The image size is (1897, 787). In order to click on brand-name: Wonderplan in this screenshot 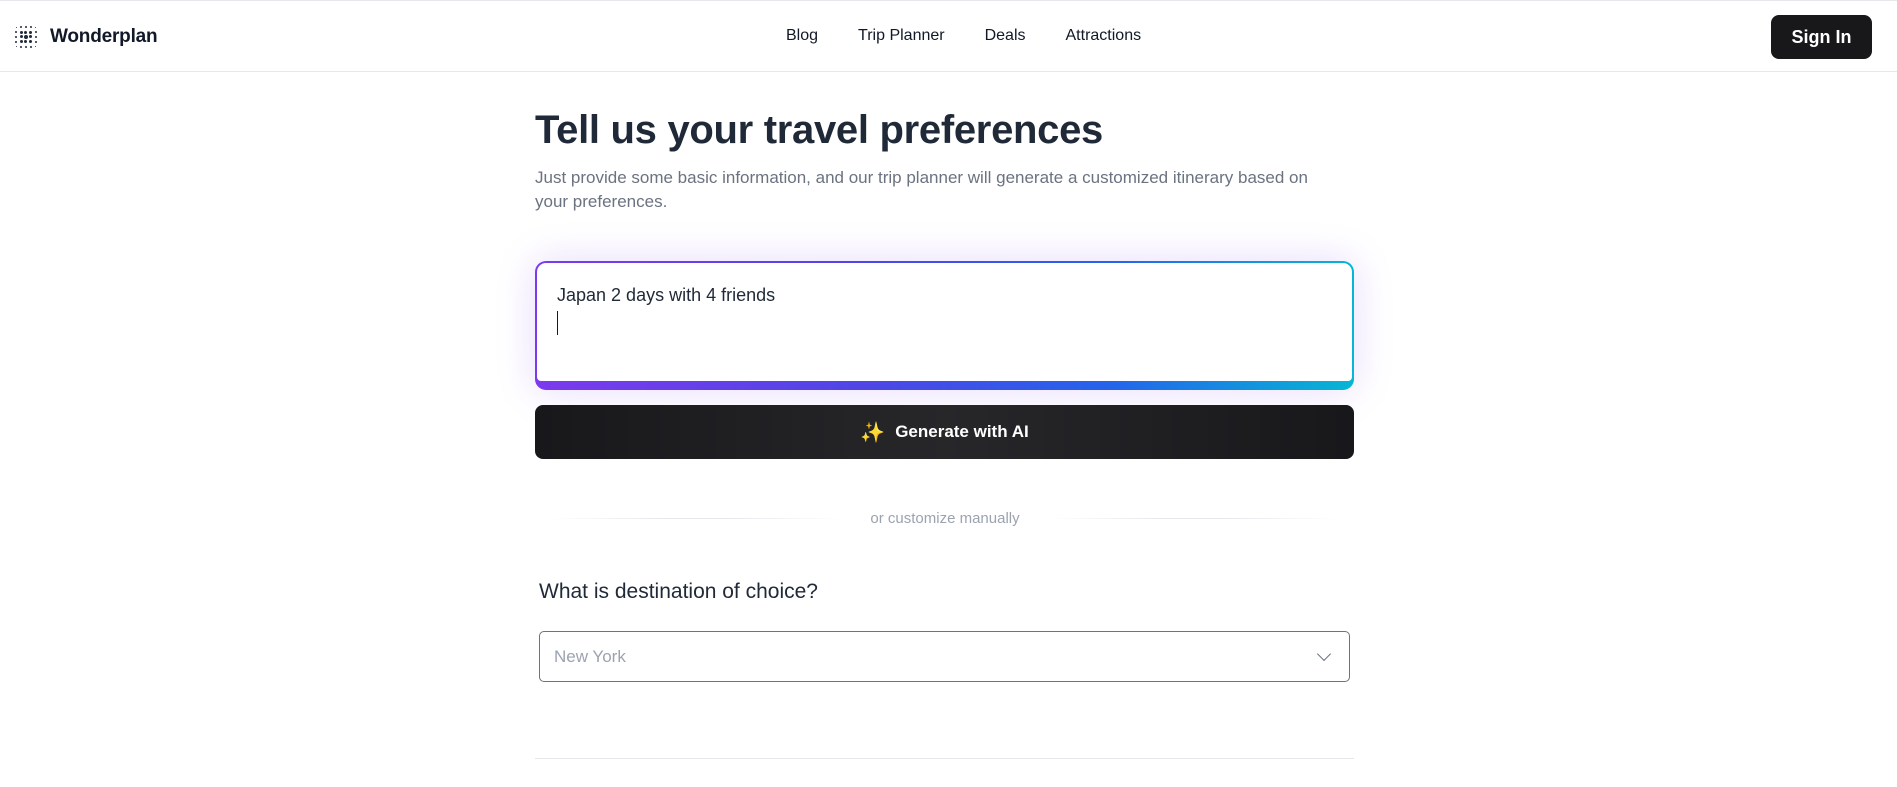, I will do `click(104, 36)`.